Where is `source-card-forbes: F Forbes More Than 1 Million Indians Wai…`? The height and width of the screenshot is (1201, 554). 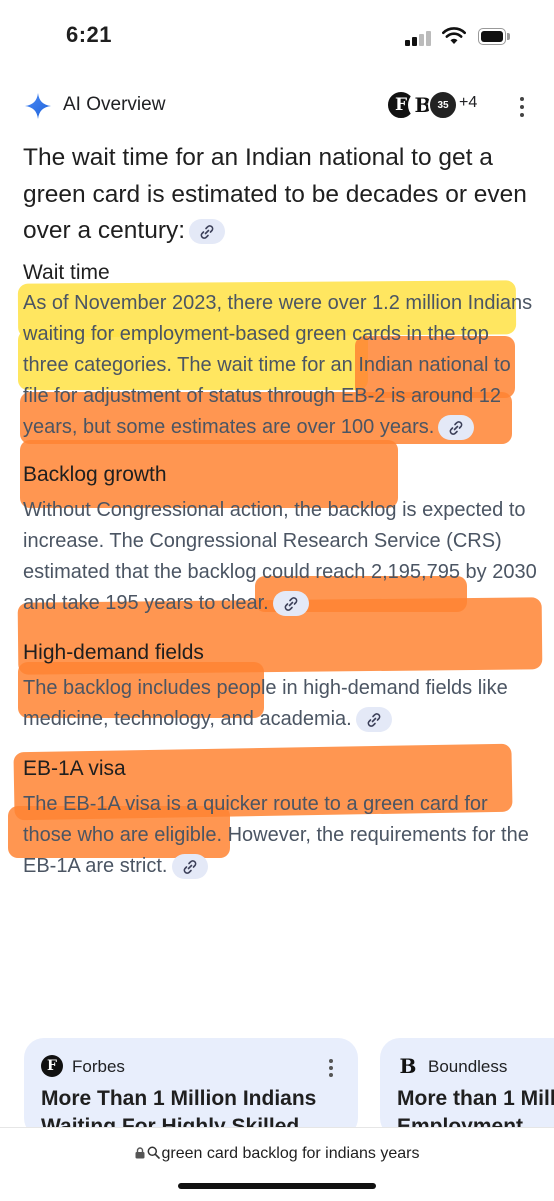 source-card-forbes: F Forbes More Than 1 Million Indians Wai… is located at coordinates (191, 1088).